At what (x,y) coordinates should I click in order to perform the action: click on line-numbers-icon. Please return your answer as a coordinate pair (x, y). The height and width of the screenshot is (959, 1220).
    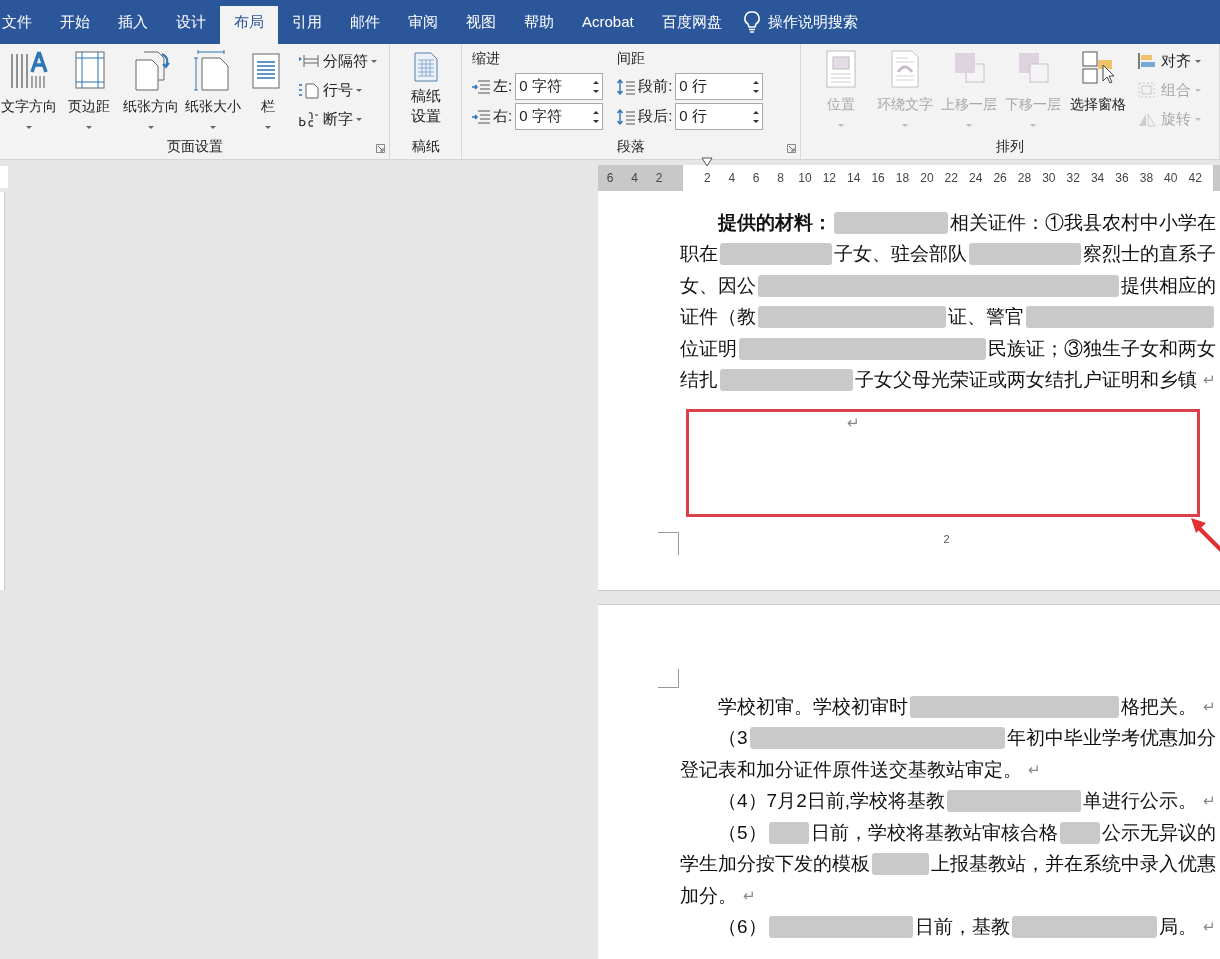
    Looking at the image, I should click on (309, 90).